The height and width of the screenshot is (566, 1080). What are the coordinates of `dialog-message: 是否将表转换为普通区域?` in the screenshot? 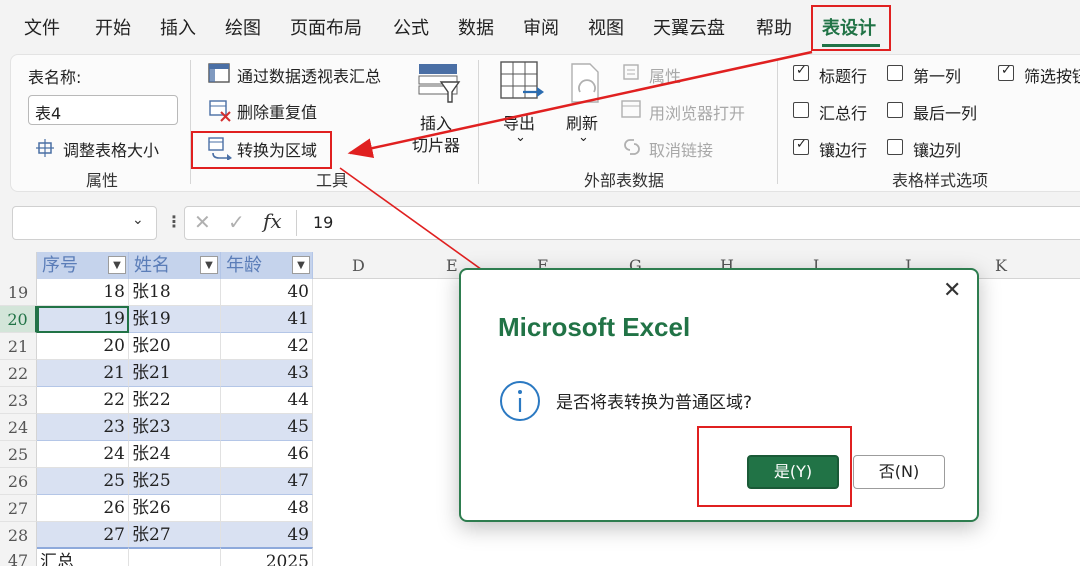 It's located at (654, 403).